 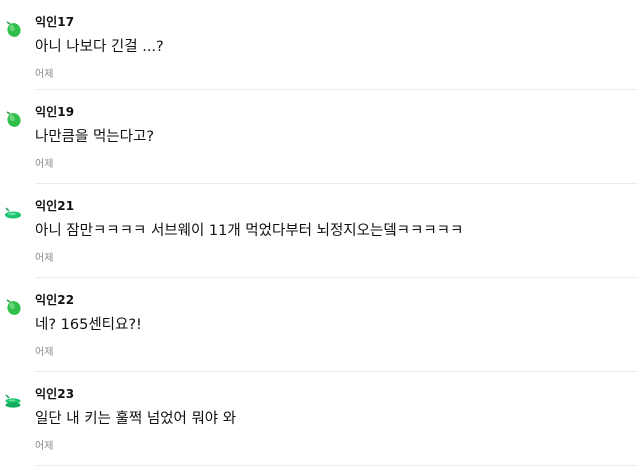 What do you see at coordinates (95, 137) in the screenshot?
I see `comment-text: 나만큼을 먹는다고?` at bounding box center [95, 137].